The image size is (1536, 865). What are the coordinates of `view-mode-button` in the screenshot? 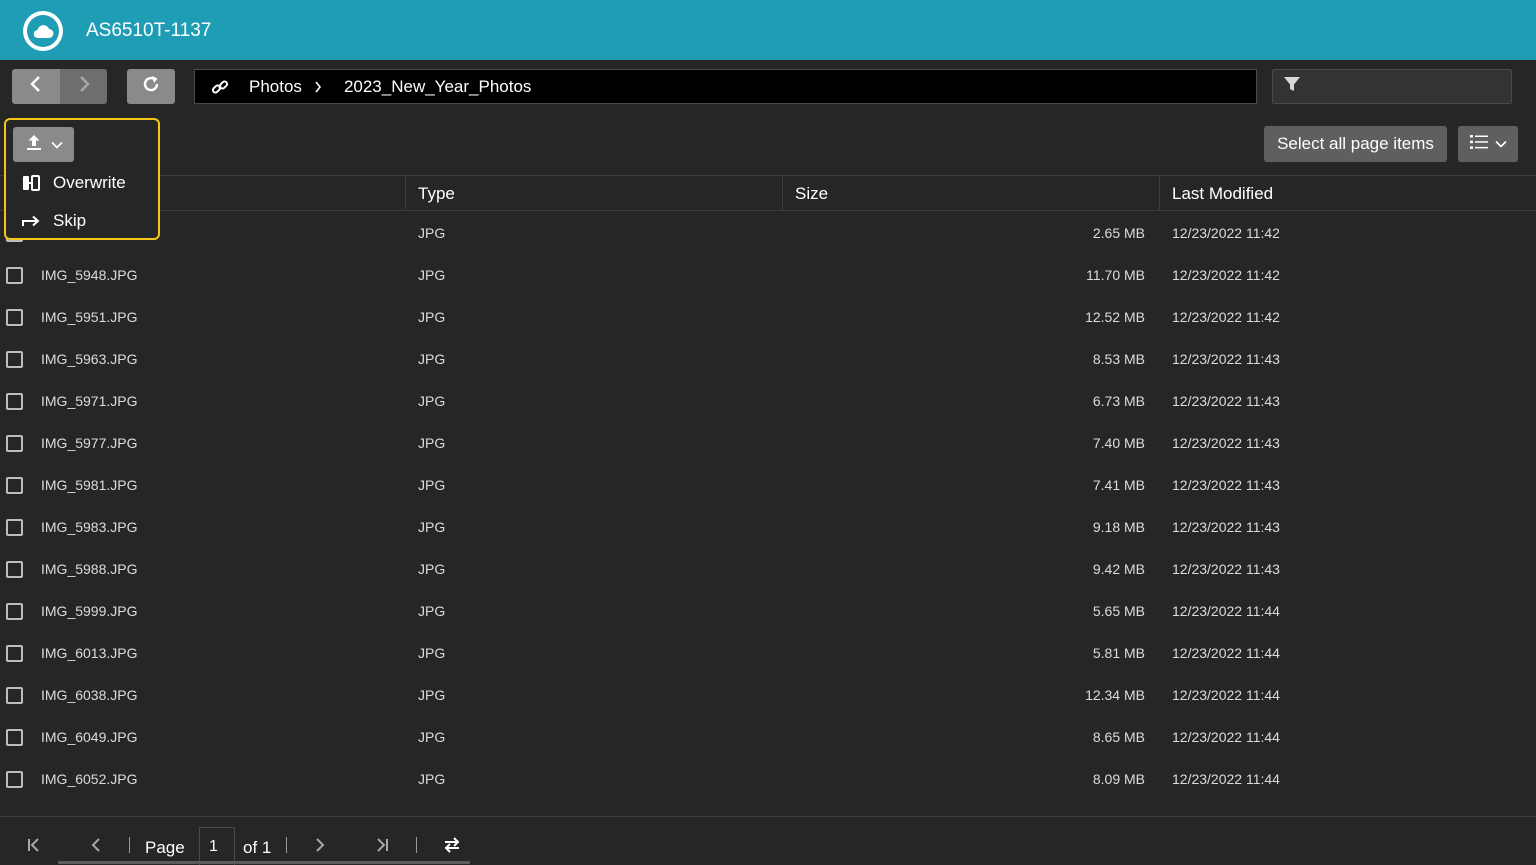 It's located at (1488, 144).